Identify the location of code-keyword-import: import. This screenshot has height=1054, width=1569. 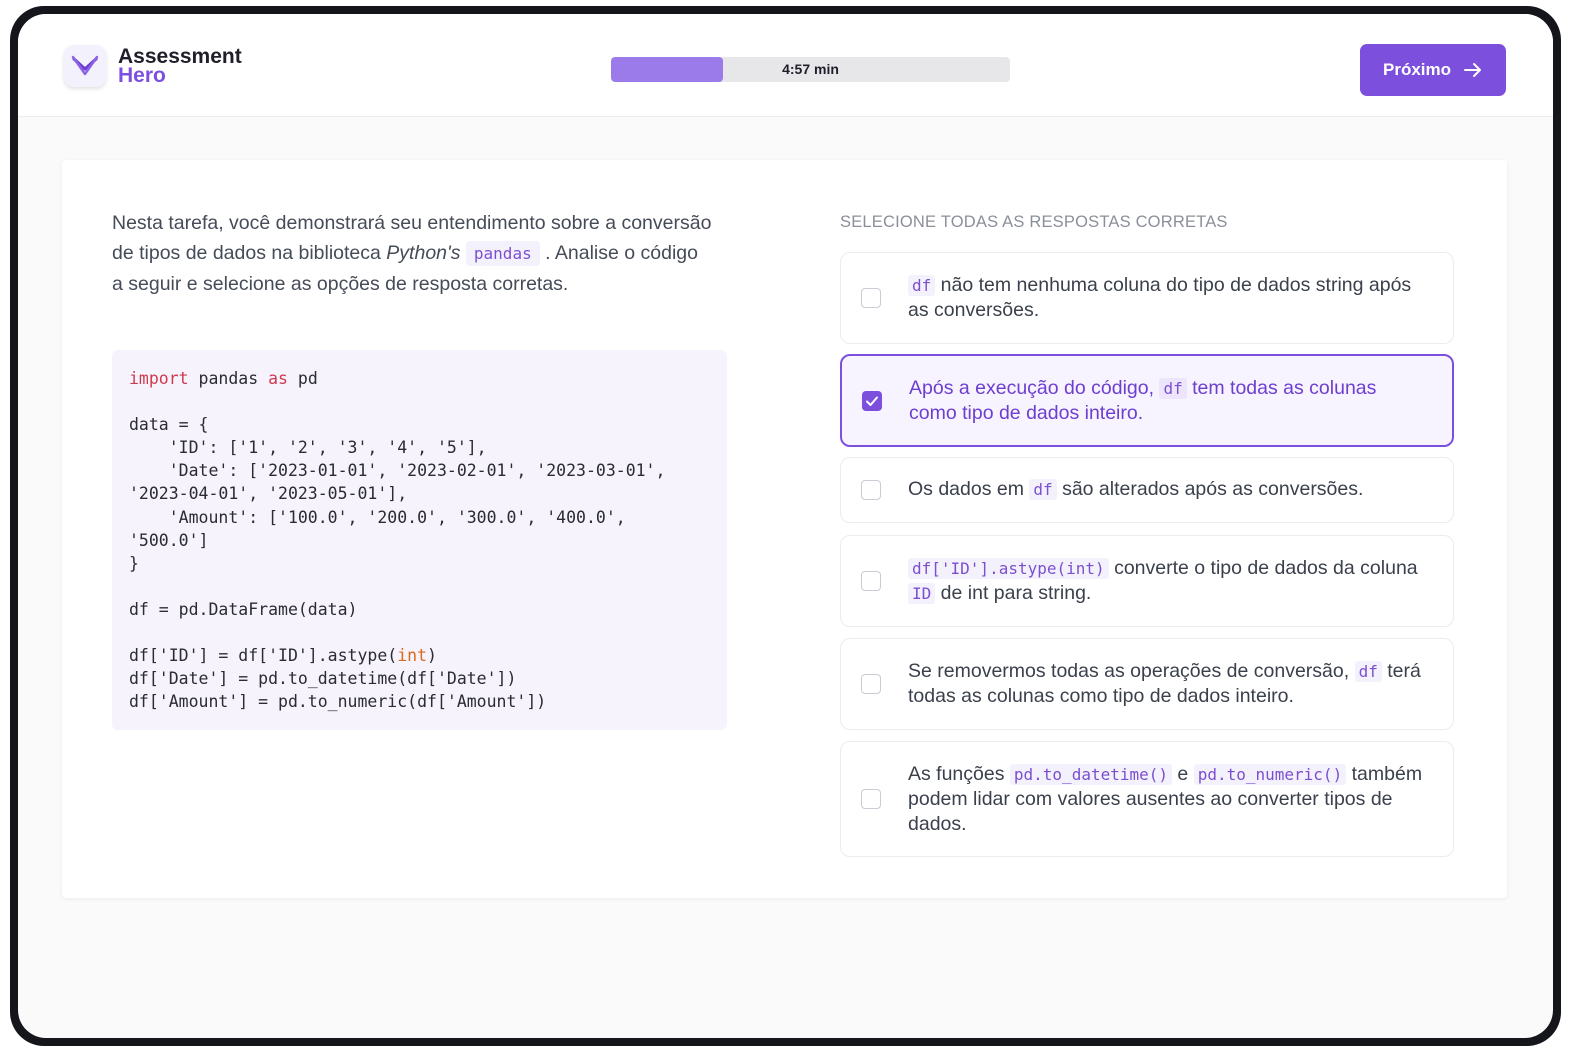
(159, 378).